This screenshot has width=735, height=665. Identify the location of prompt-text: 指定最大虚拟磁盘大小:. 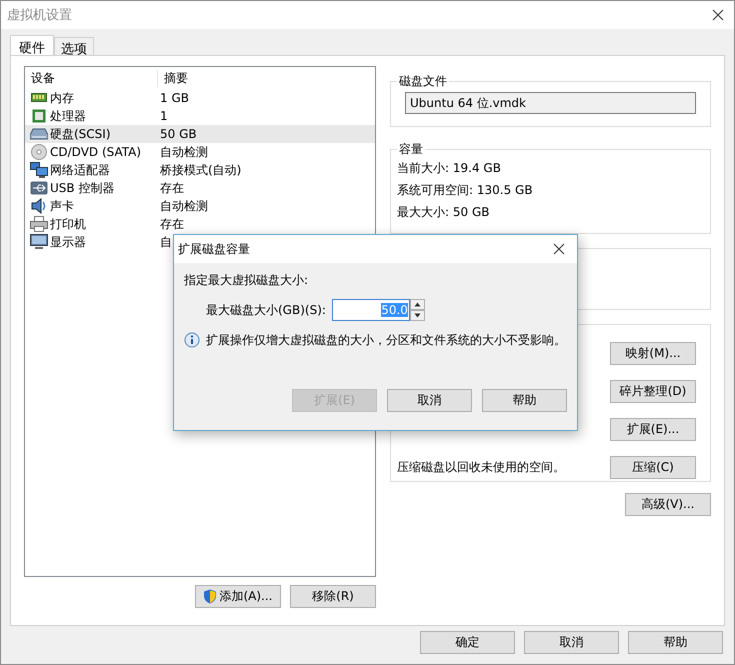
(247, 280).